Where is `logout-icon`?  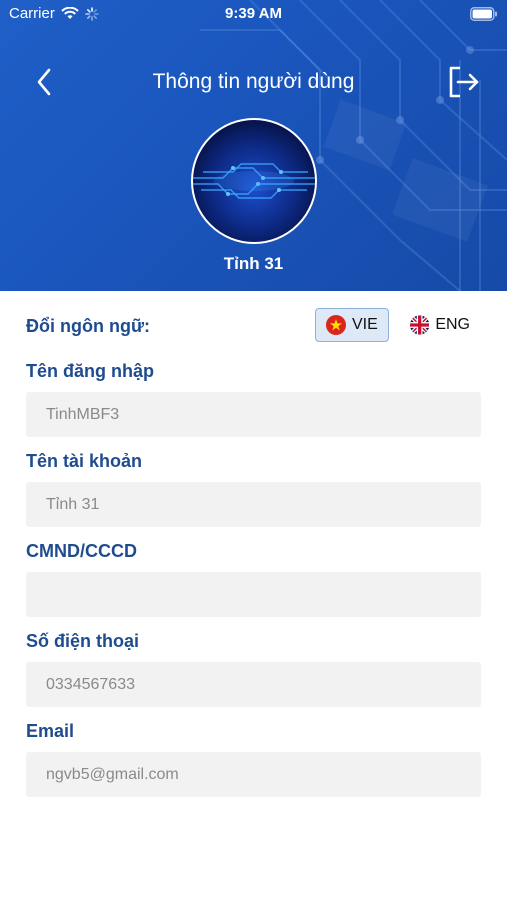
logout-icon is located at coordinates (464, 82).